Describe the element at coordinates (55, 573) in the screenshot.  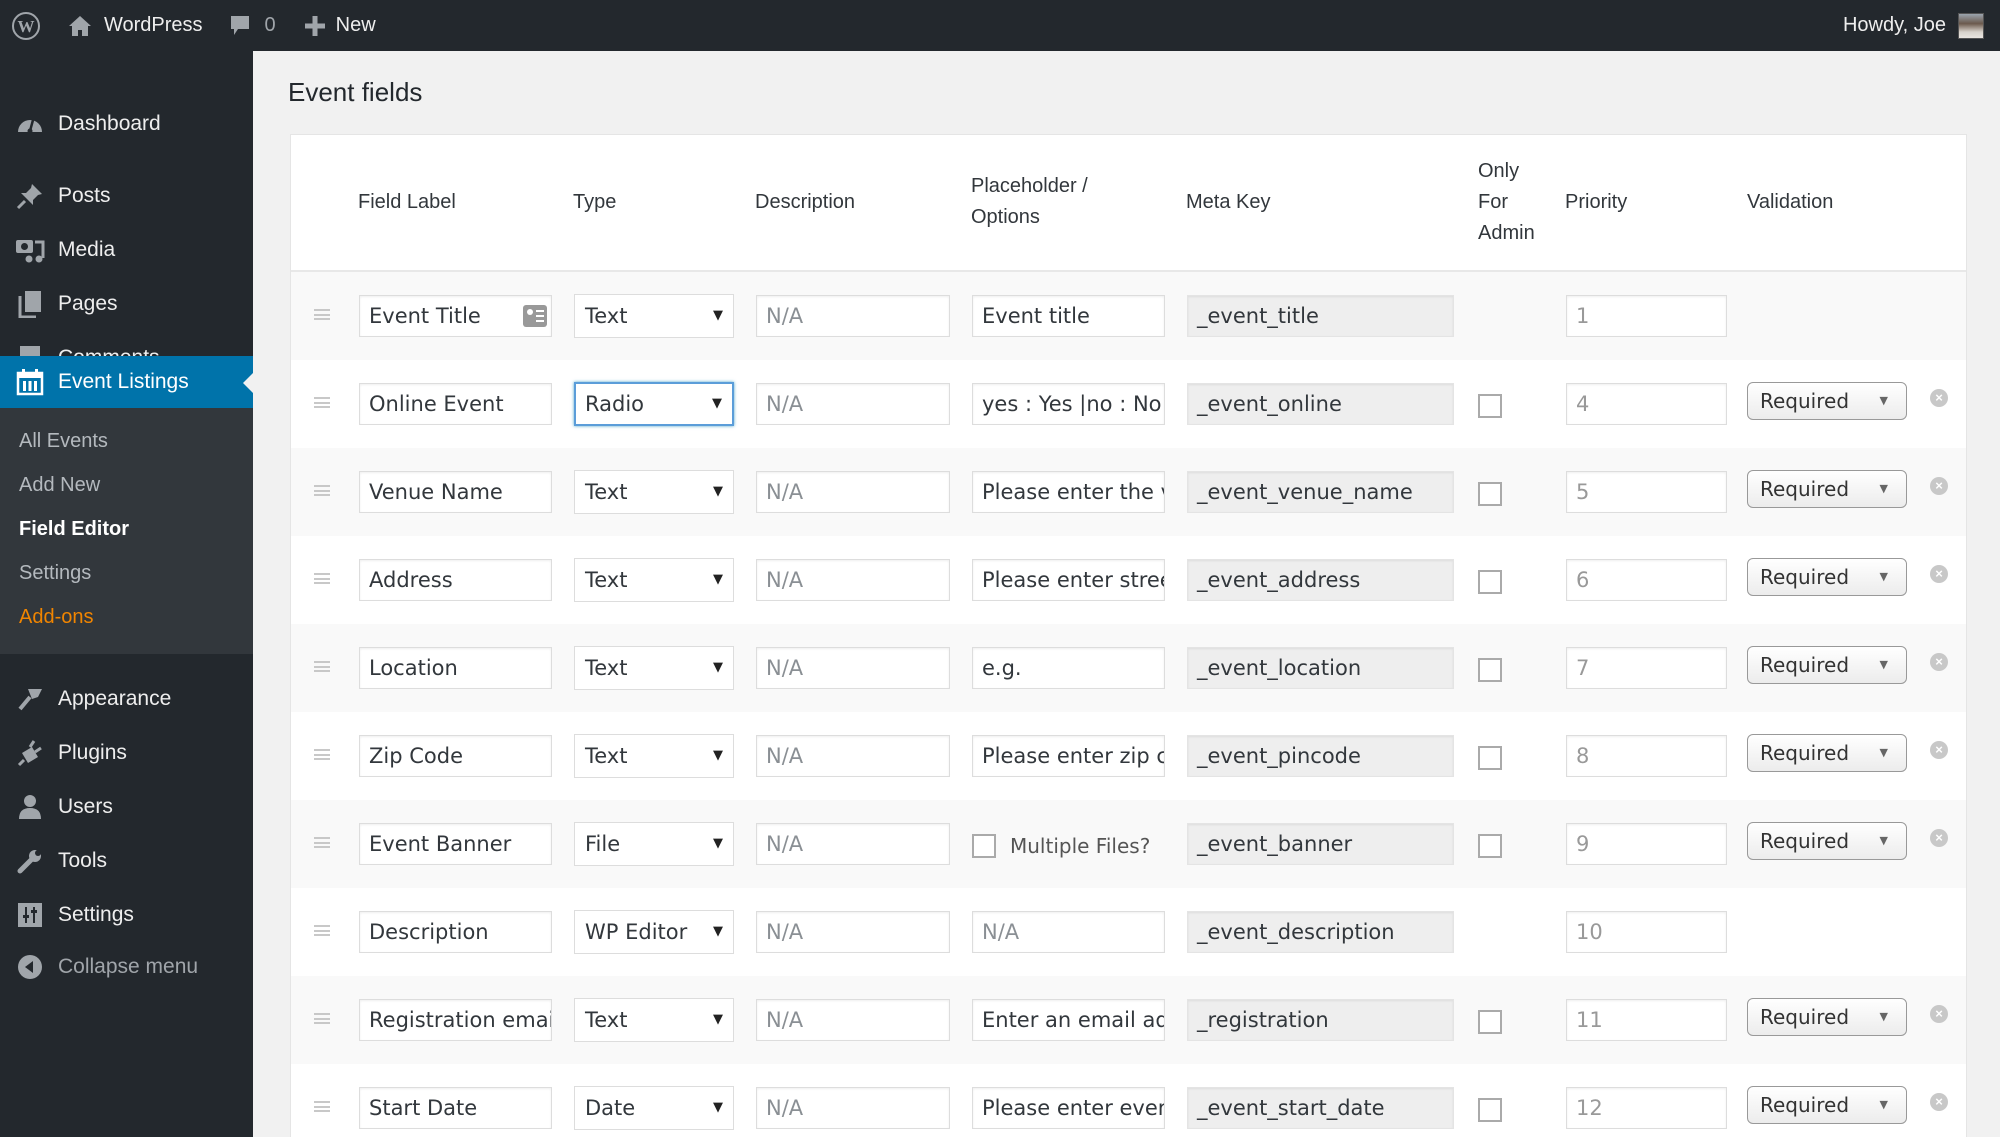
I see `submenu-settings: Settings` at that location.